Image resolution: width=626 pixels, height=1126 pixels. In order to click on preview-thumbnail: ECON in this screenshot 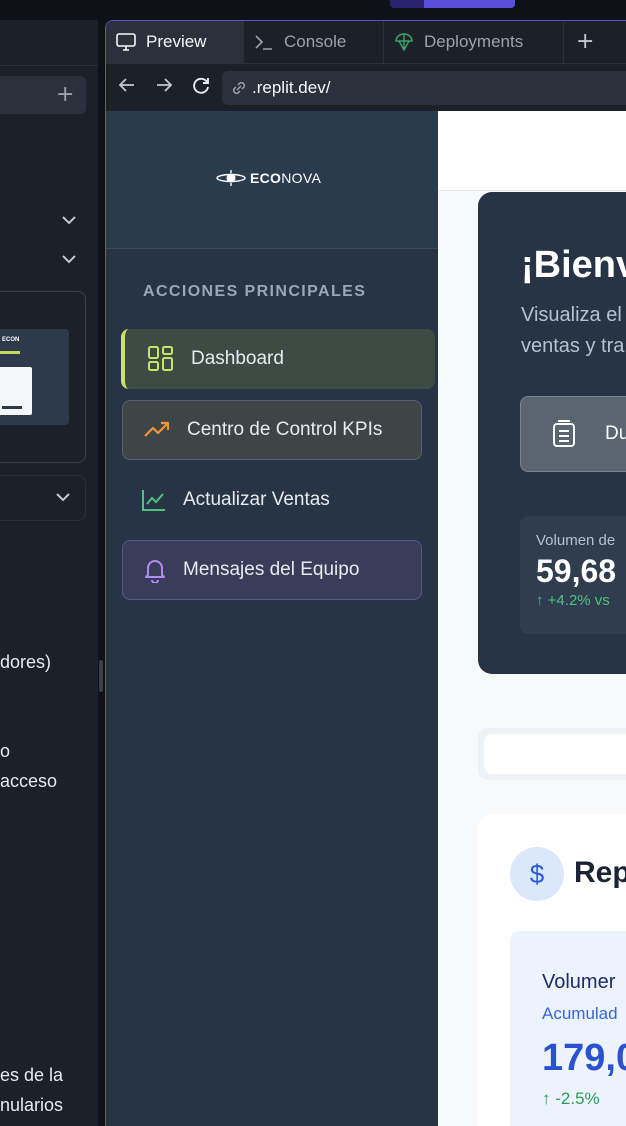, I will do `click(34, 377)`.